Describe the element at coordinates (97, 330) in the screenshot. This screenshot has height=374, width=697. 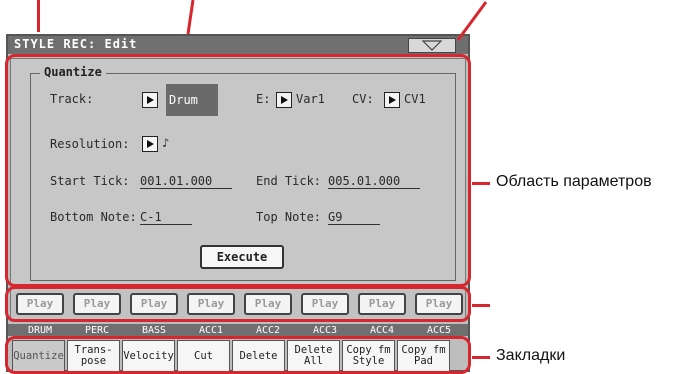
I see `track-name-perc: PERC` at that location.